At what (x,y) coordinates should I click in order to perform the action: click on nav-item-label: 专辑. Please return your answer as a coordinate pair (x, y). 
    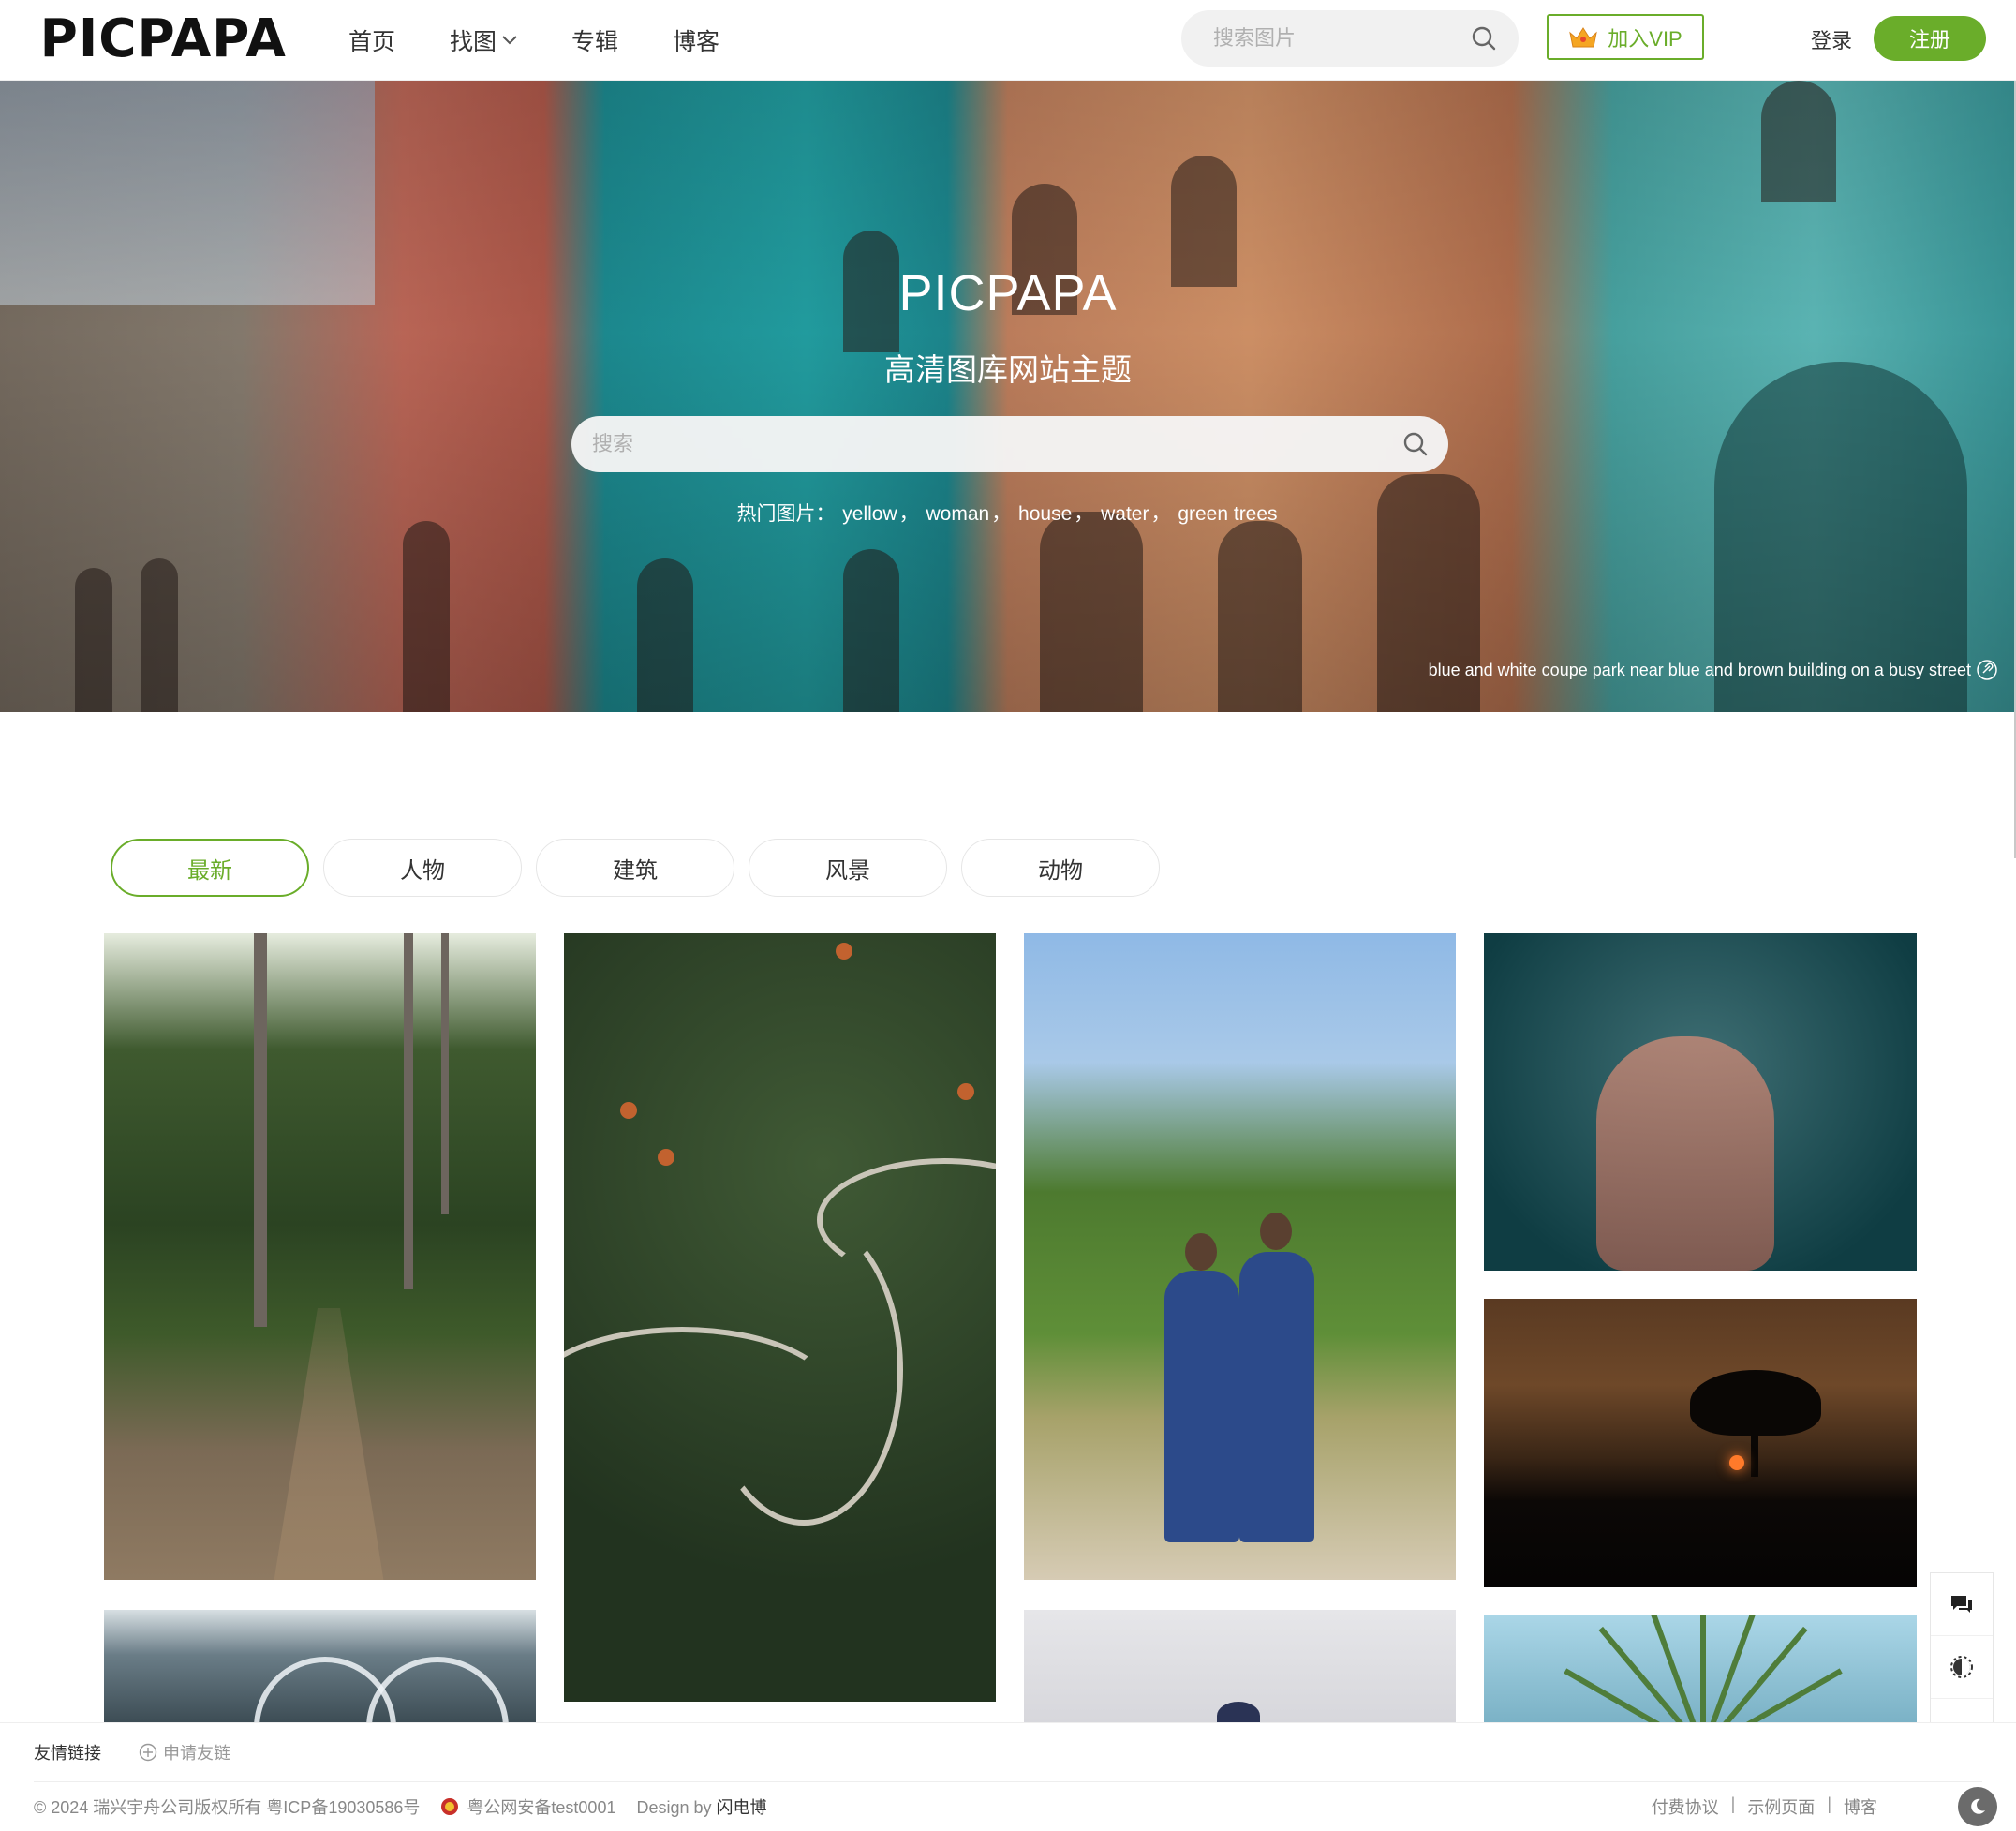
    Looking at the image, I should click on (595, 41).